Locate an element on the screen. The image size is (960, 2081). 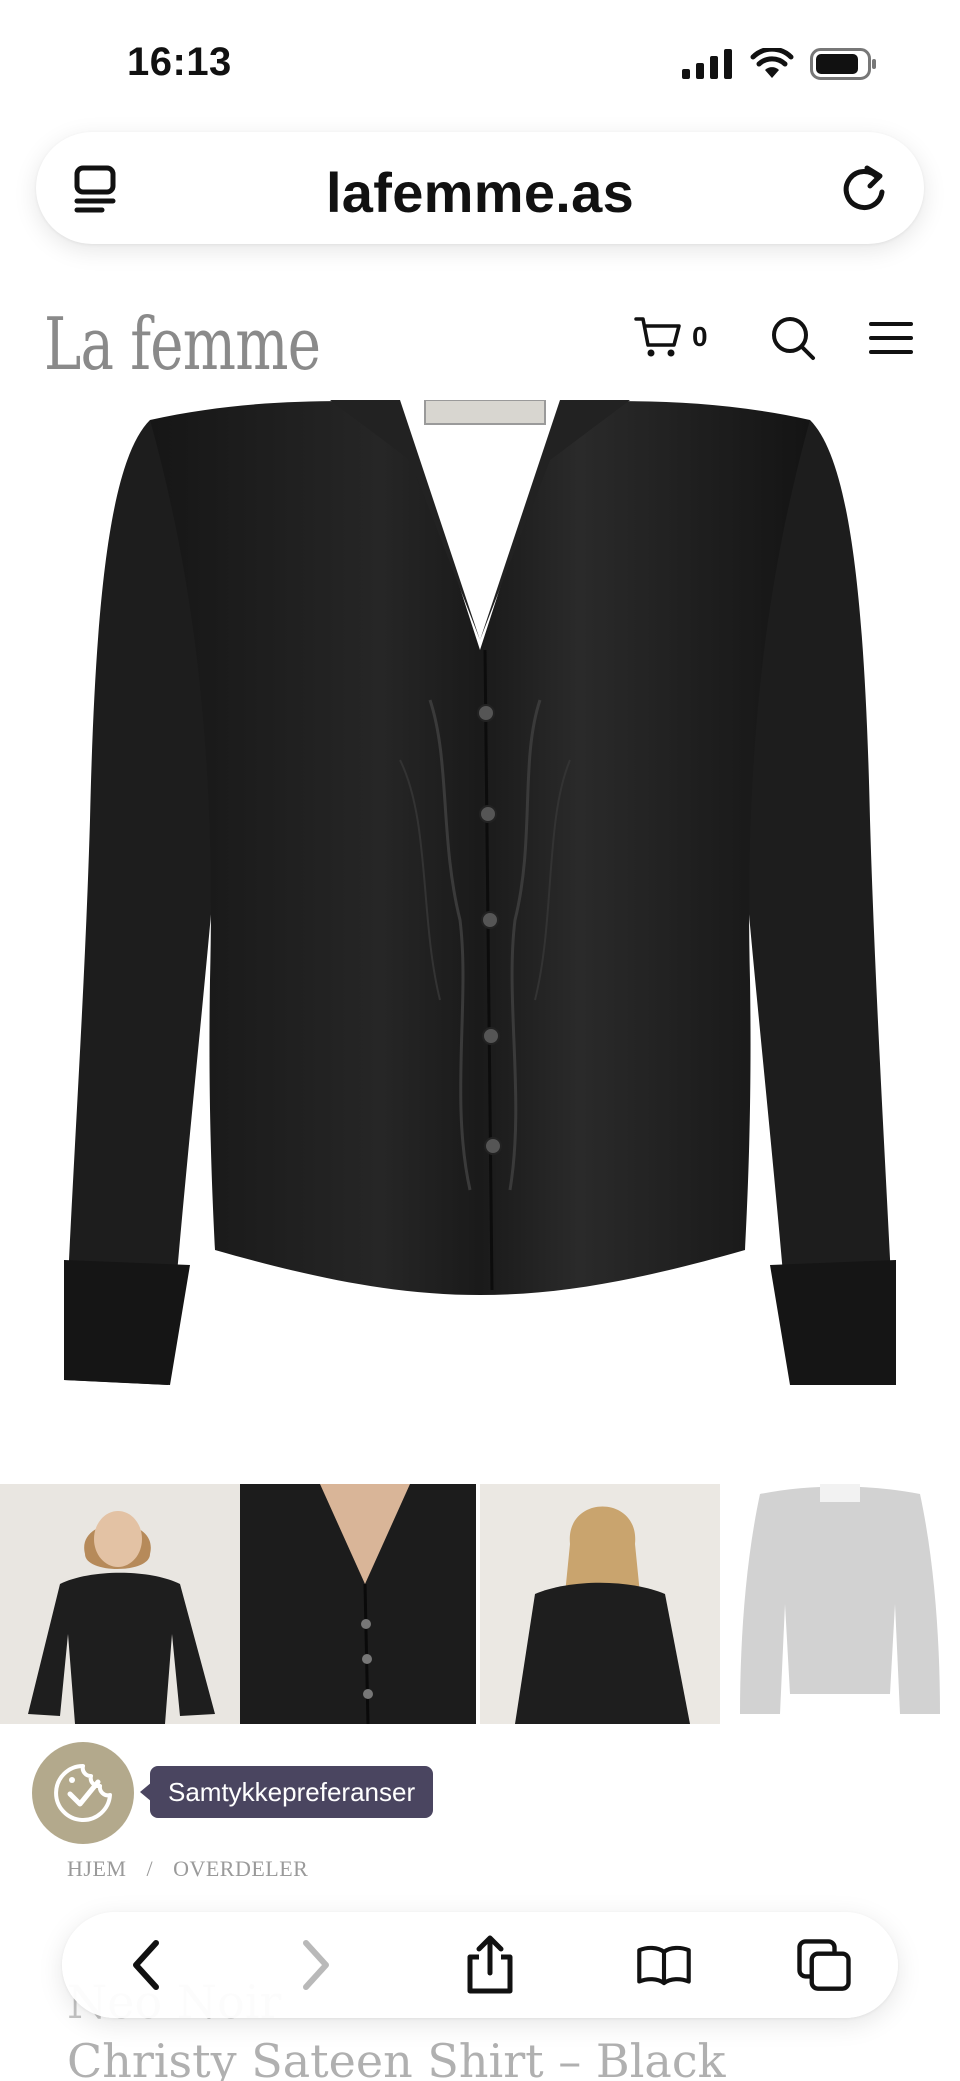
status-time: 16:13 is located at coordinates (179, 62).